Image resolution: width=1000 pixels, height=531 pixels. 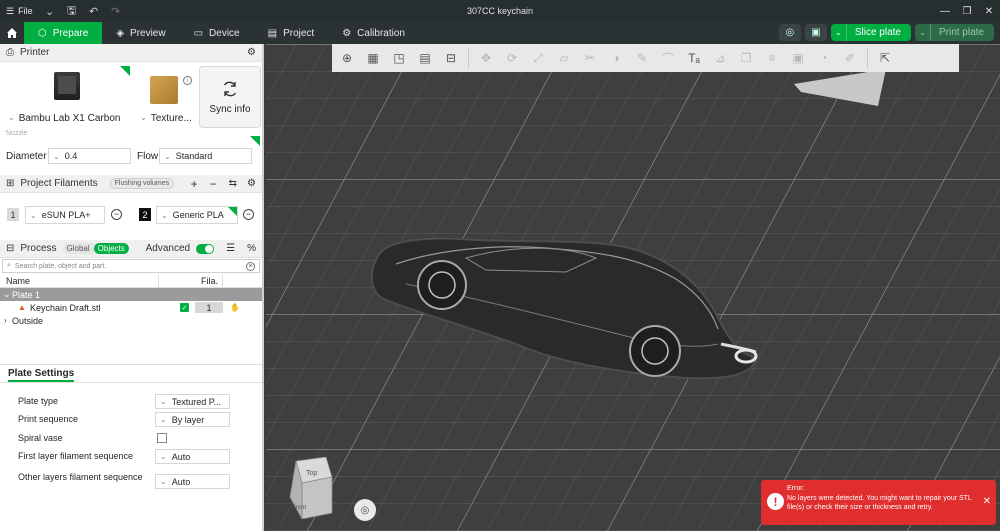 What do you see at coordinates (38, 248) in the screenshot?
I see `process-section-title: Process` at bounding box center [38, 248].